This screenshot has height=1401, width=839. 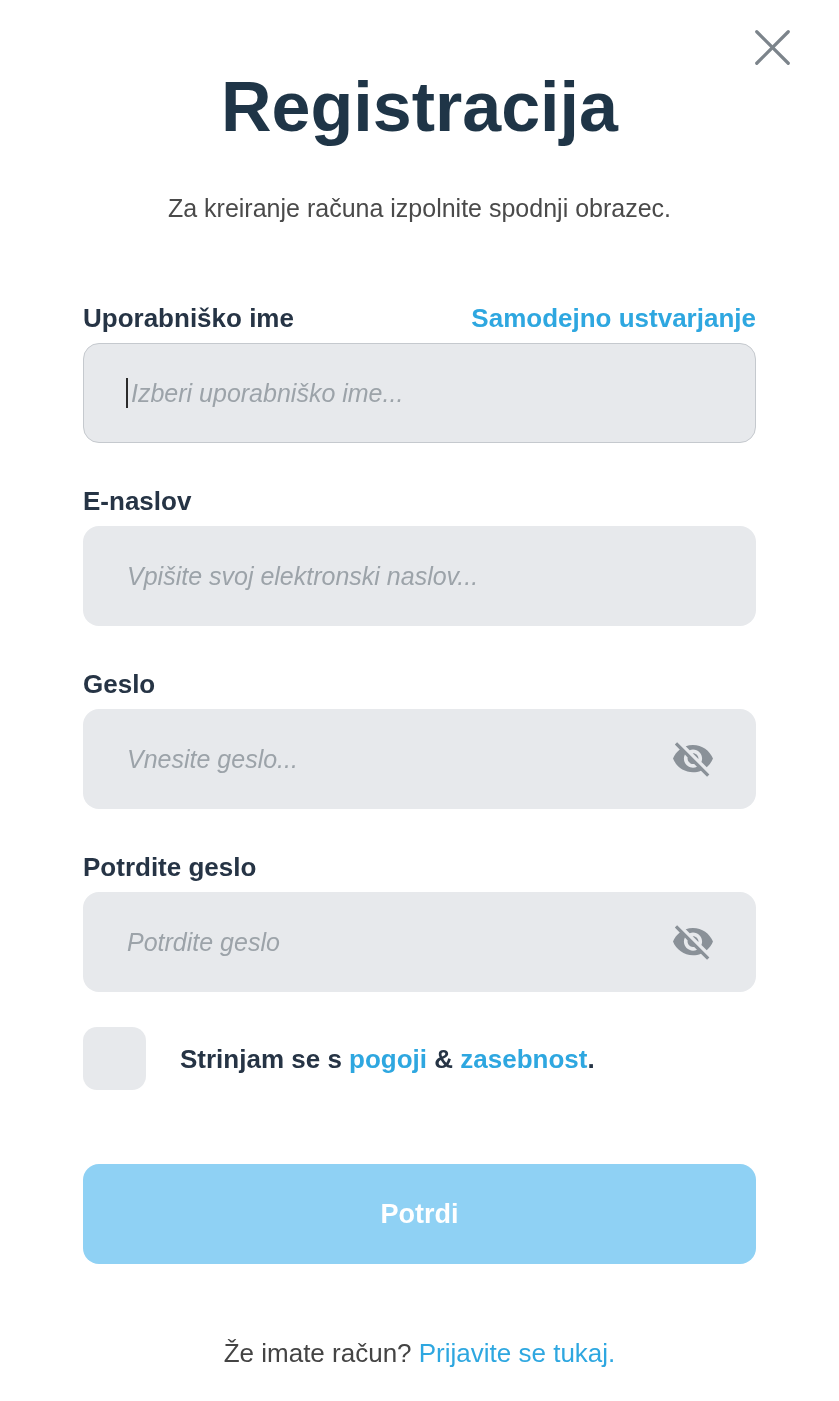 I want to click on page-subtitle: Za kreiranje računa izpolnite spodnji obrazec., so click(x=419, y=208).